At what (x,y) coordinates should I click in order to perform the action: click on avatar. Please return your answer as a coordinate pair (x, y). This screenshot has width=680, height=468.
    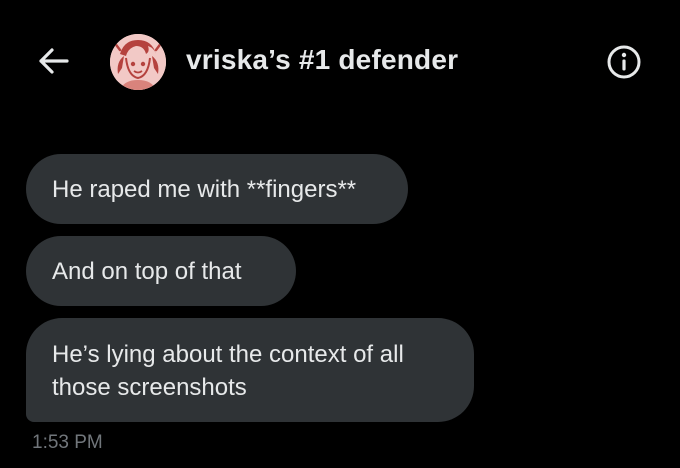
    Looking at the image, I should click on (138, 62).